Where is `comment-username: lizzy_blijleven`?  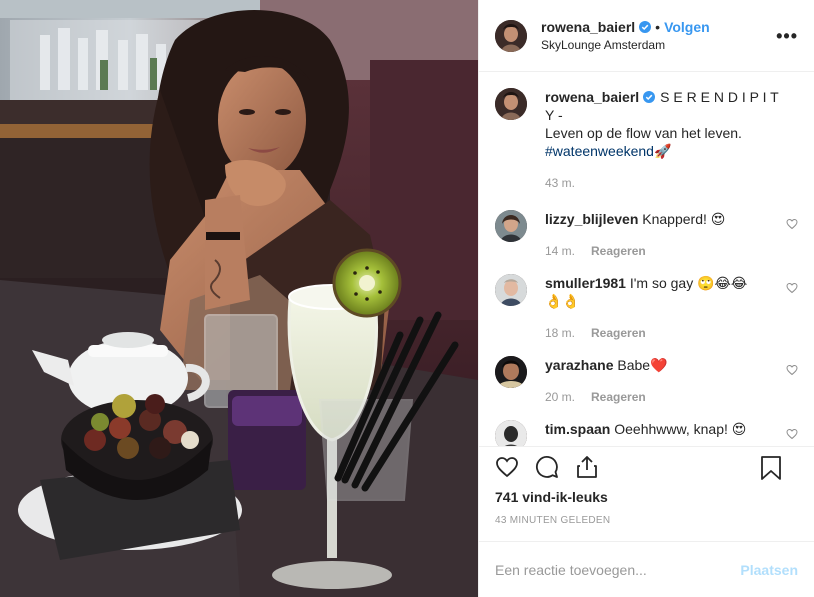
comment-username: lizzy_blijleven is located at coordinates (591, 219).